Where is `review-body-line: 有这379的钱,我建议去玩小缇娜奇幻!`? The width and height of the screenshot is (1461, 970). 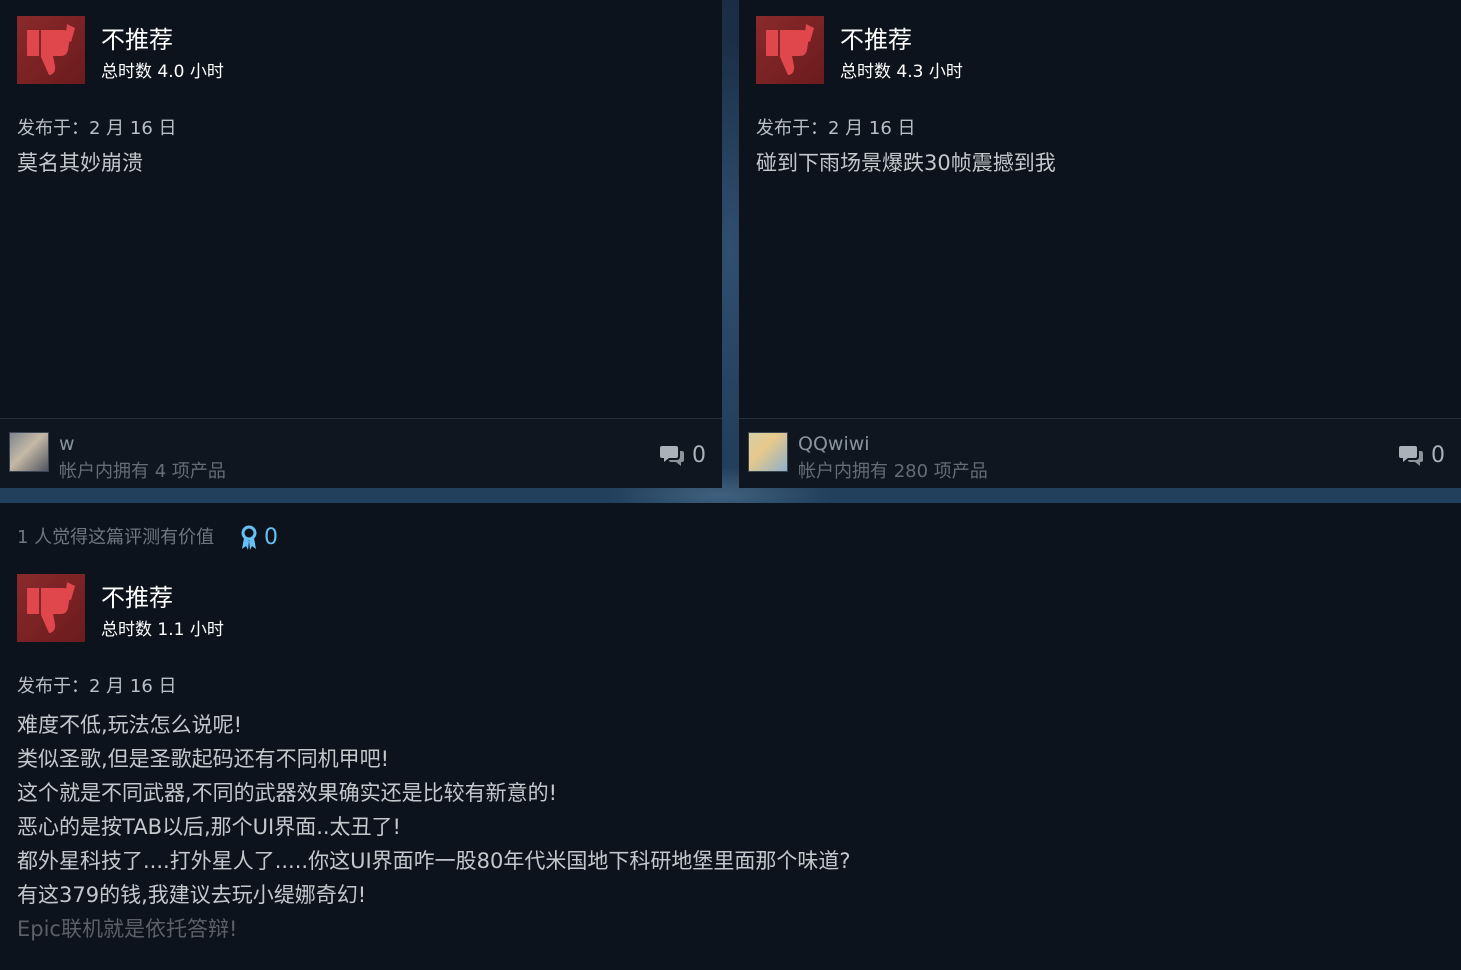 review-body-line: 有这379的钱,我建议去玩小缇娜奇幻! is located at coordinates (192, 895).